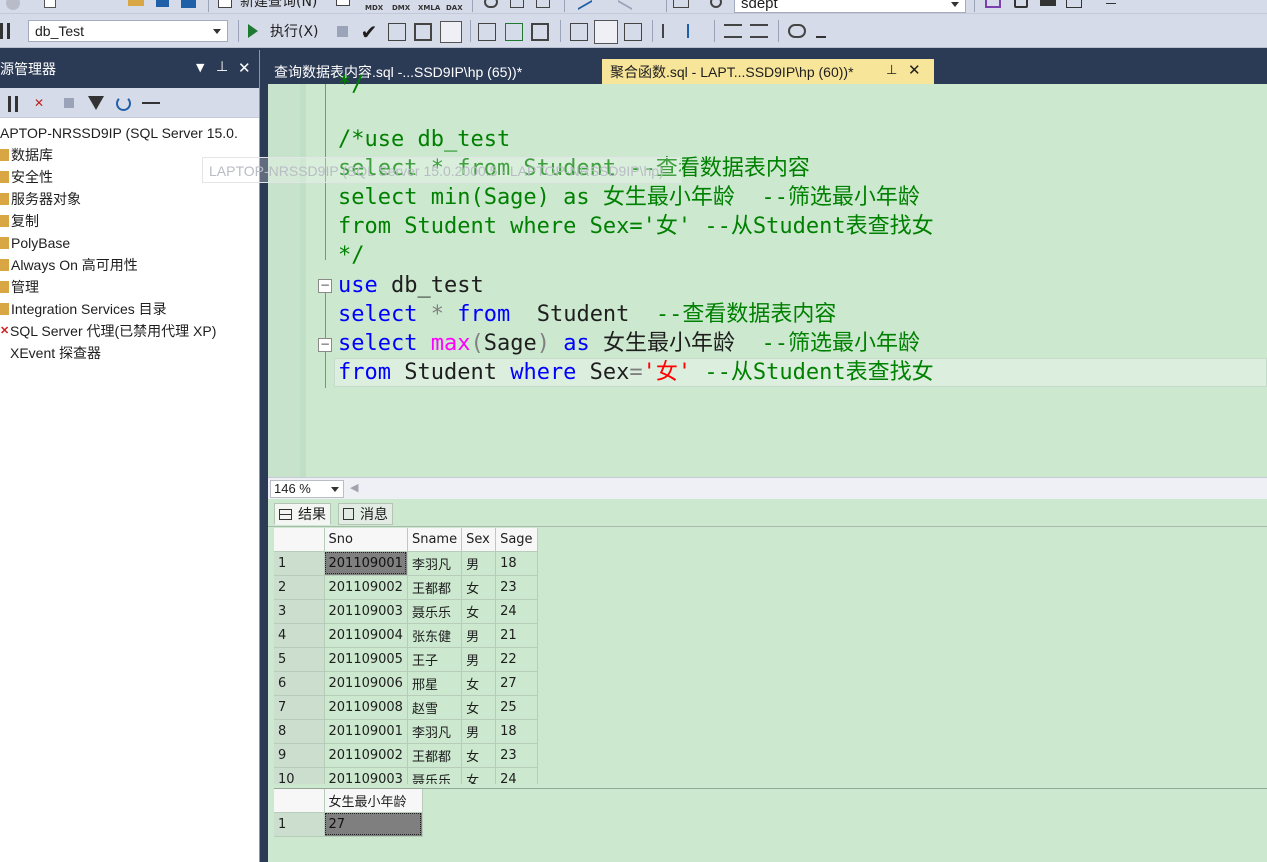  I want to click on table-row: 9 201109002 王都都女 23, so click(406, 755).